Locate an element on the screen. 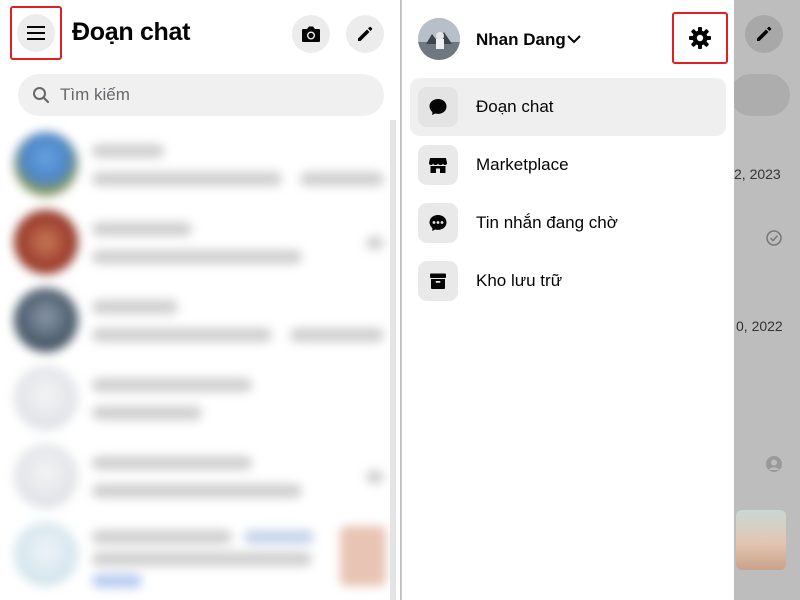 The image size is (800, 600). profile-name: Nhan Dang is located at coordinates (521, 40).